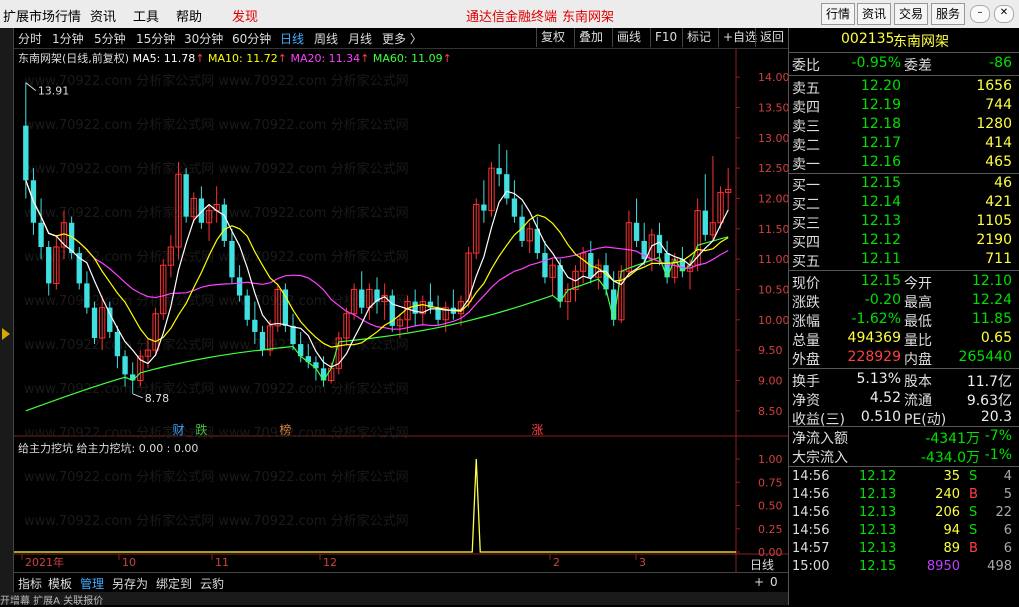 This screenshot has width=1019, height=607. I want to click on tab-indicator: 指标, so click(30, 583).